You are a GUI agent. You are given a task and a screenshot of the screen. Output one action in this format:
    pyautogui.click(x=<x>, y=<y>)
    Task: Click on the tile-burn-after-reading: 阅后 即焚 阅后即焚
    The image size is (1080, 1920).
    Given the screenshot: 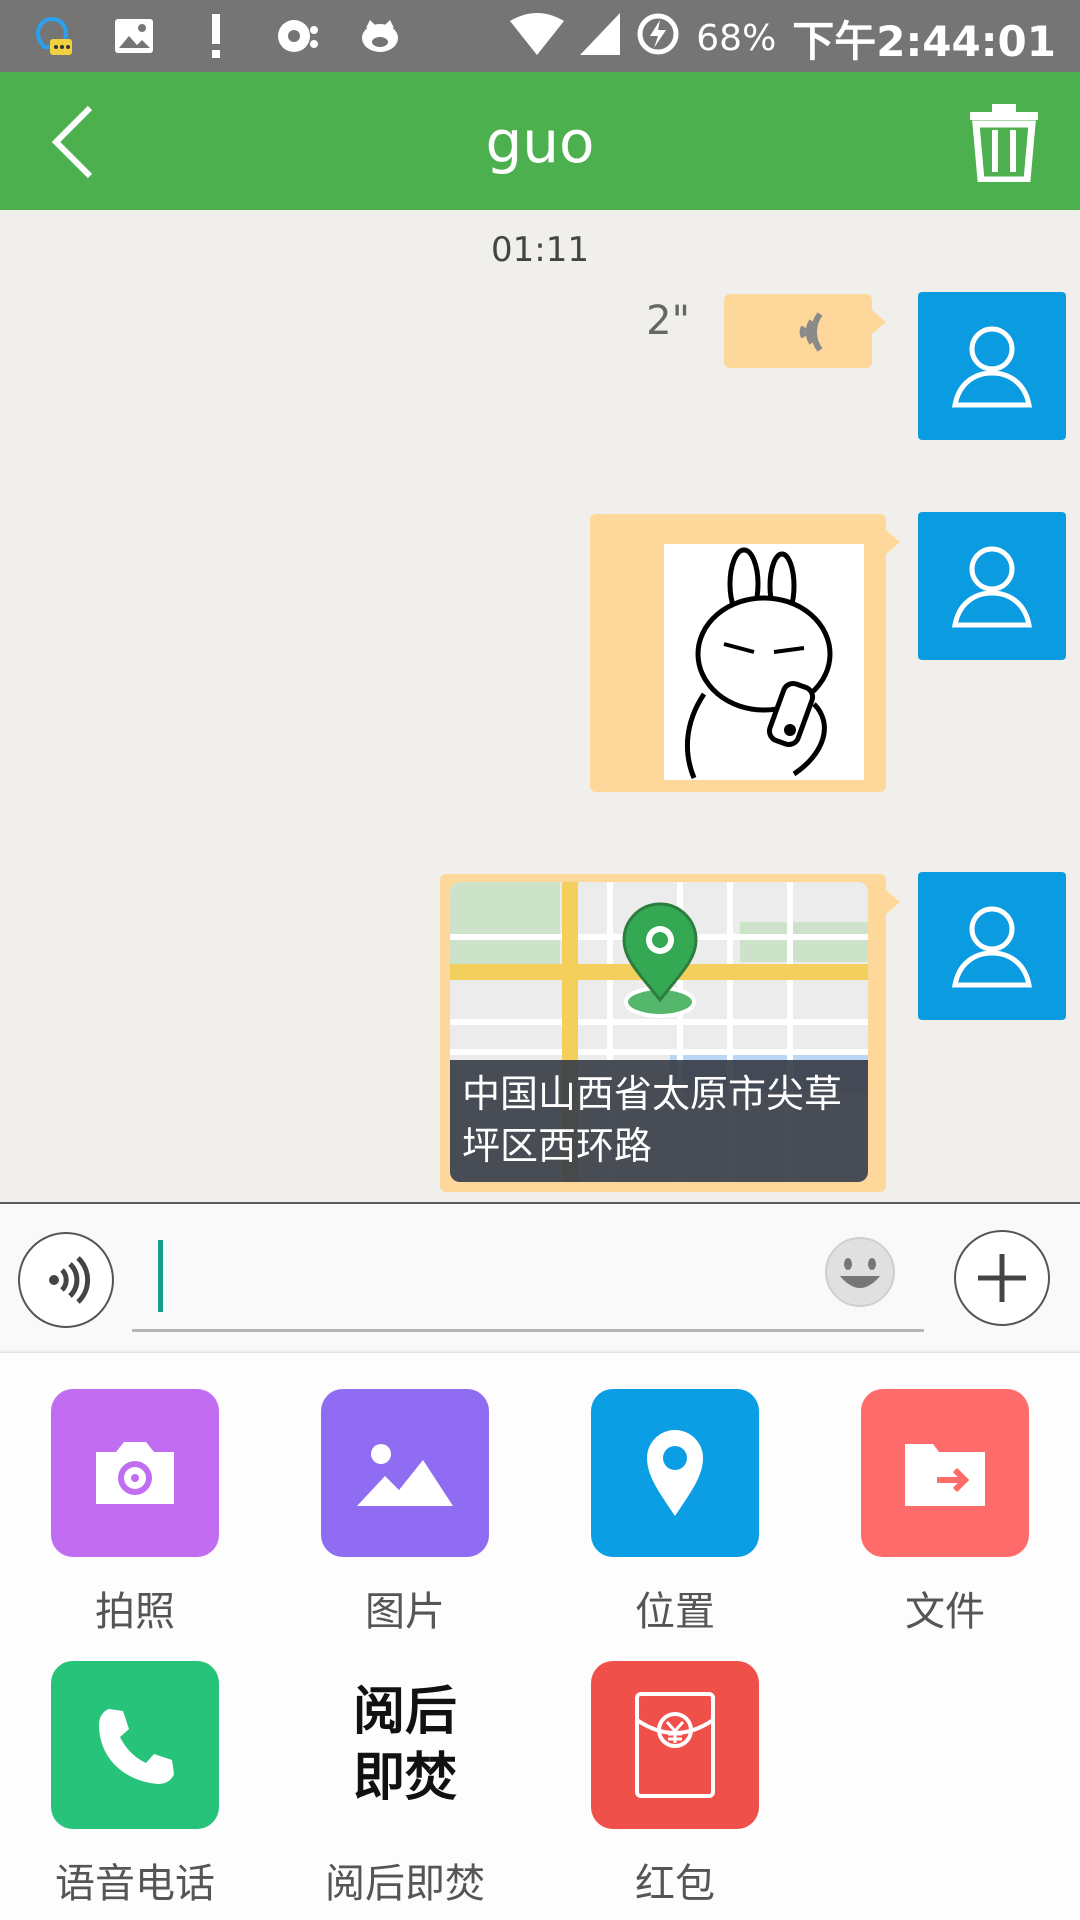 What is the action you would take?
    pyautogui.click(x=405, y=1785)
    